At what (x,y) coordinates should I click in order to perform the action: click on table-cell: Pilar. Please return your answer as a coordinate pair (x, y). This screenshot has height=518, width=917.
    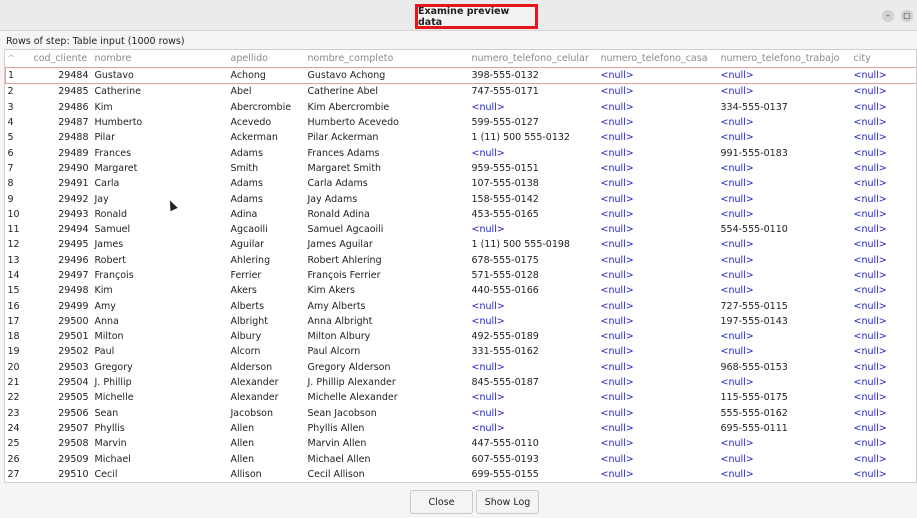
    Looking at the image, I should click on (161, 137).